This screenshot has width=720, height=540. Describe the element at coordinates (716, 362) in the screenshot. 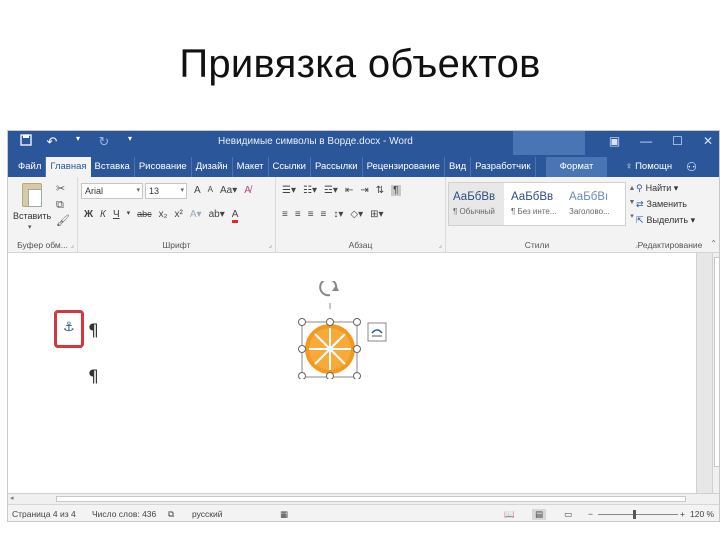

I see `vertical-scroll-thumb` at that location.